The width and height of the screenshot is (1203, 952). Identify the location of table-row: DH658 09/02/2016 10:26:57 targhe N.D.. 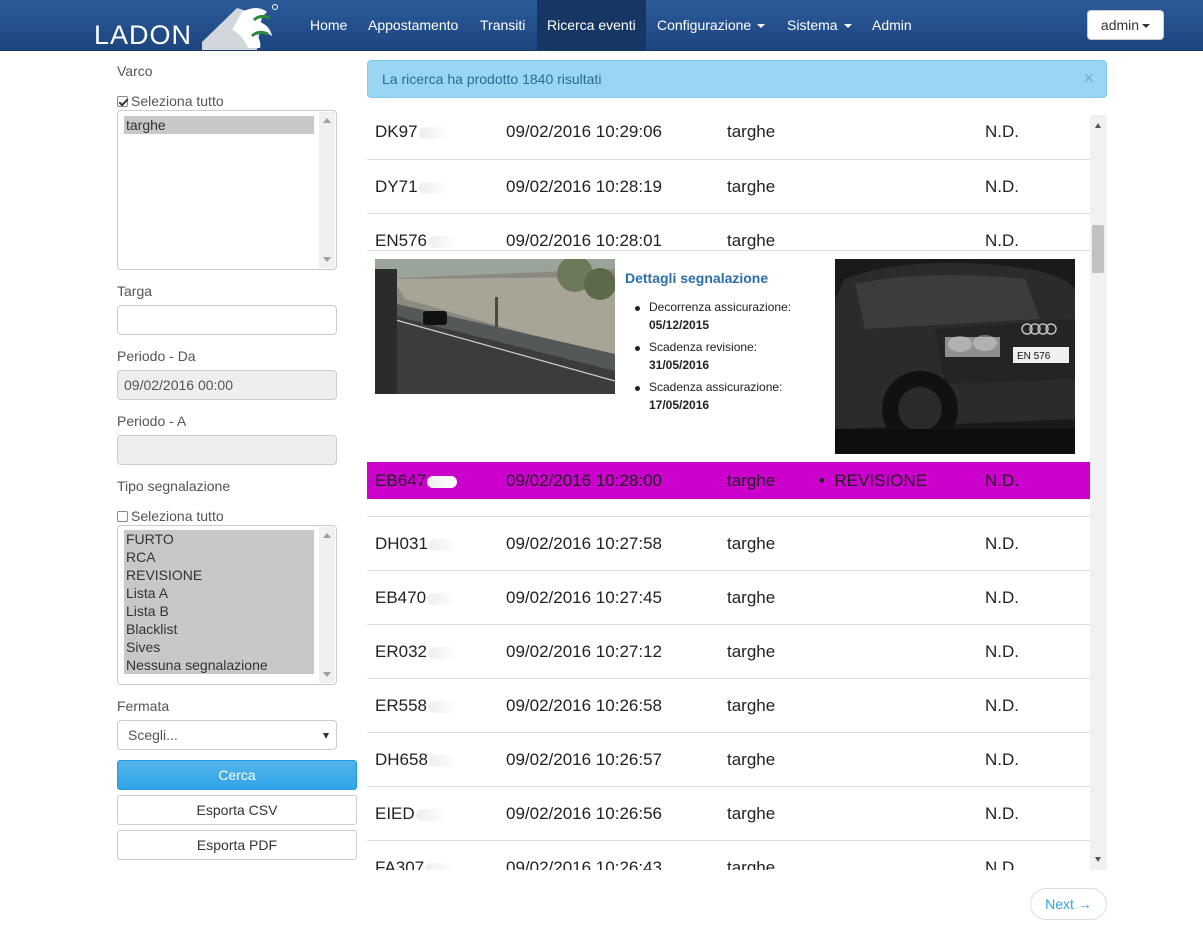
(728, 759).